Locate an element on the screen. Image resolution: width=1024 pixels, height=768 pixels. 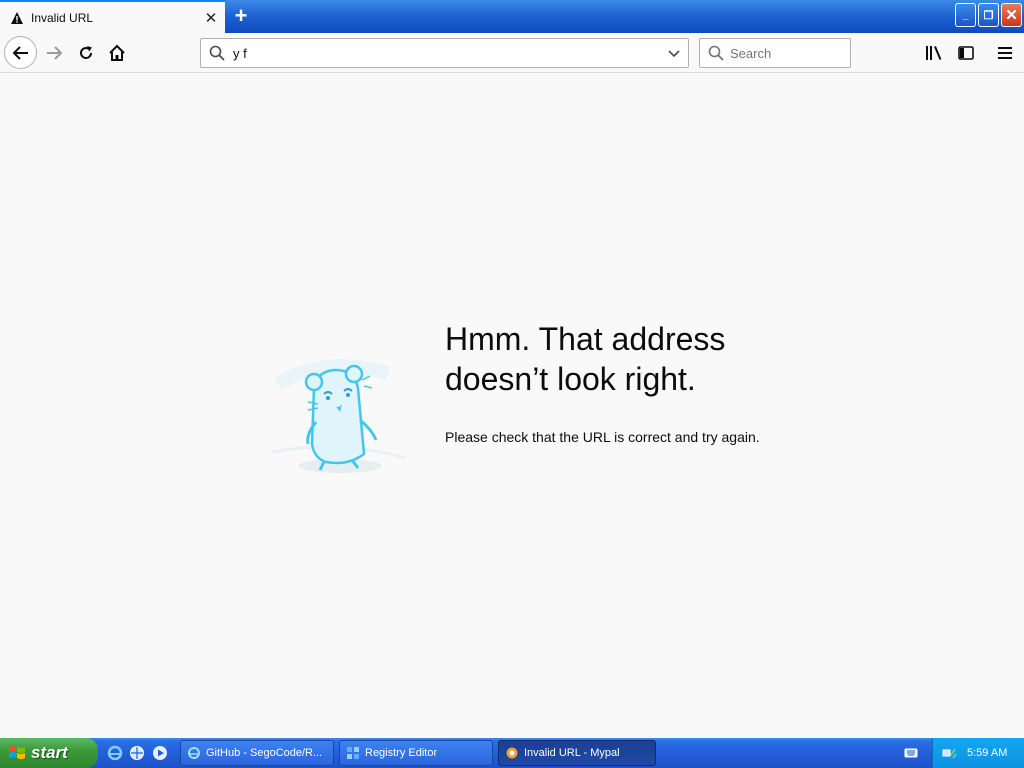
restore-button: ❐ is located at coordinates (988, 15).